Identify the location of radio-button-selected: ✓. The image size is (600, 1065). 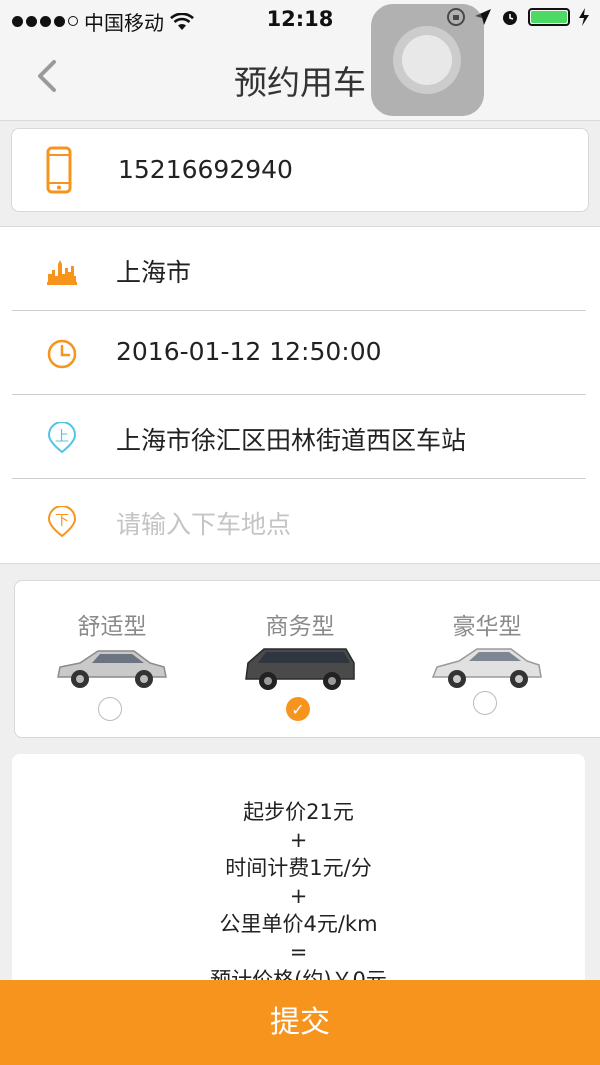
(298, 709).